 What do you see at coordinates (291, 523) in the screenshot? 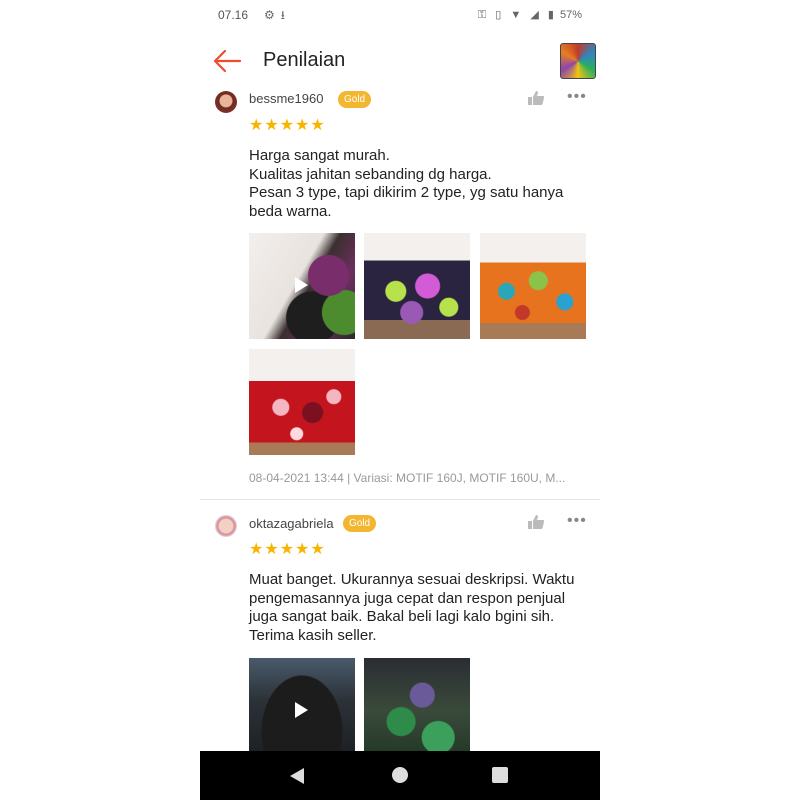
I see `reviewer-name: oktazagabriela` at bounding box center [291, 523].